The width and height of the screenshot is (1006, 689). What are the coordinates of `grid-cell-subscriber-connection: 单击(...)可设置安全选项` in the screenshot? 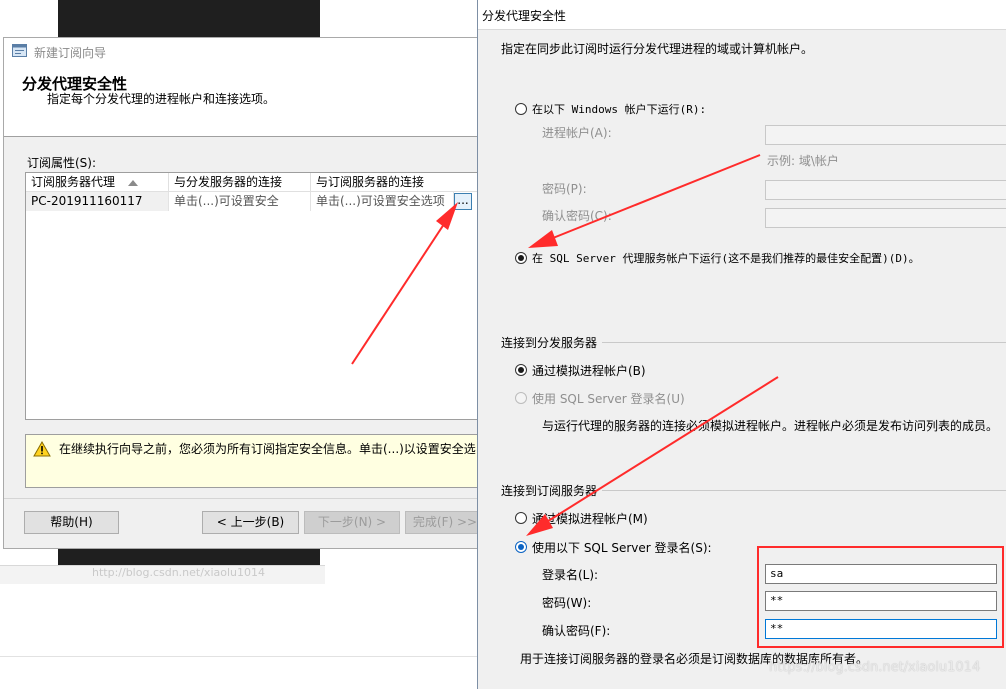 It's located at (382, 201).